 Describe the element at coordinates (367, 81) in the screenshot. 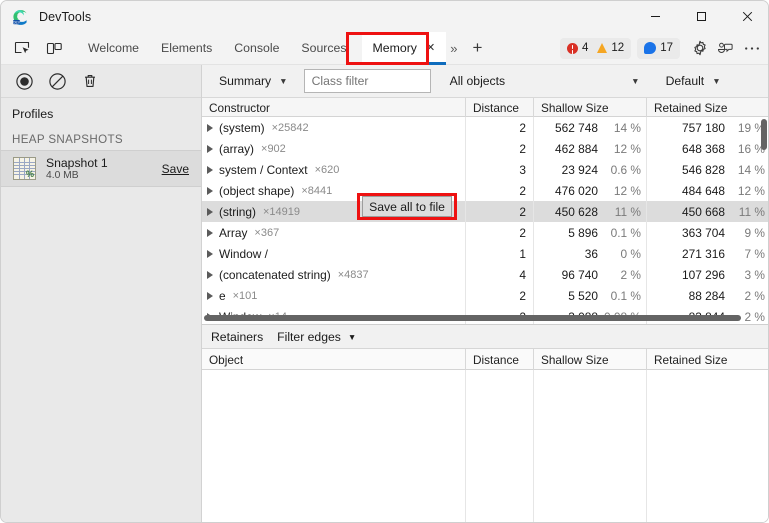

I see `class-filter-input` at that location.